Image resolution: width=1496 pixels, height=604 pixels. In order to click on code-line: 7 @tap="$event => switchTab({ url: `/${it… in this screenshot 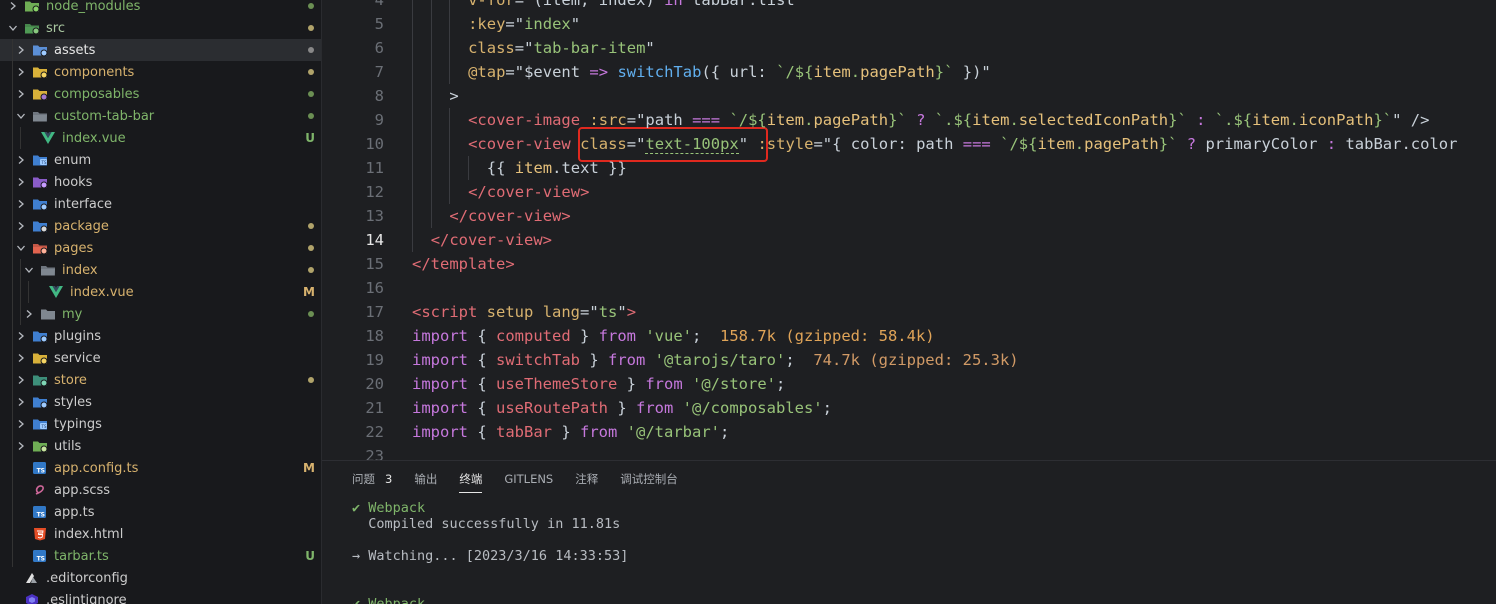, I will do `click(909, 72)`.